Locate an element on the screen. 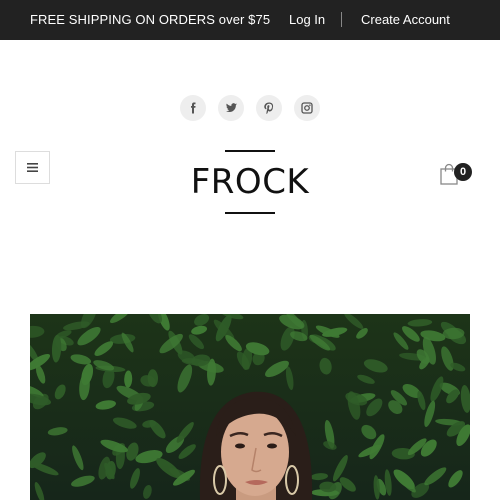 The width and height of the screenshot is (500, 500). topbar-divider is located at coordinates (341, 19).